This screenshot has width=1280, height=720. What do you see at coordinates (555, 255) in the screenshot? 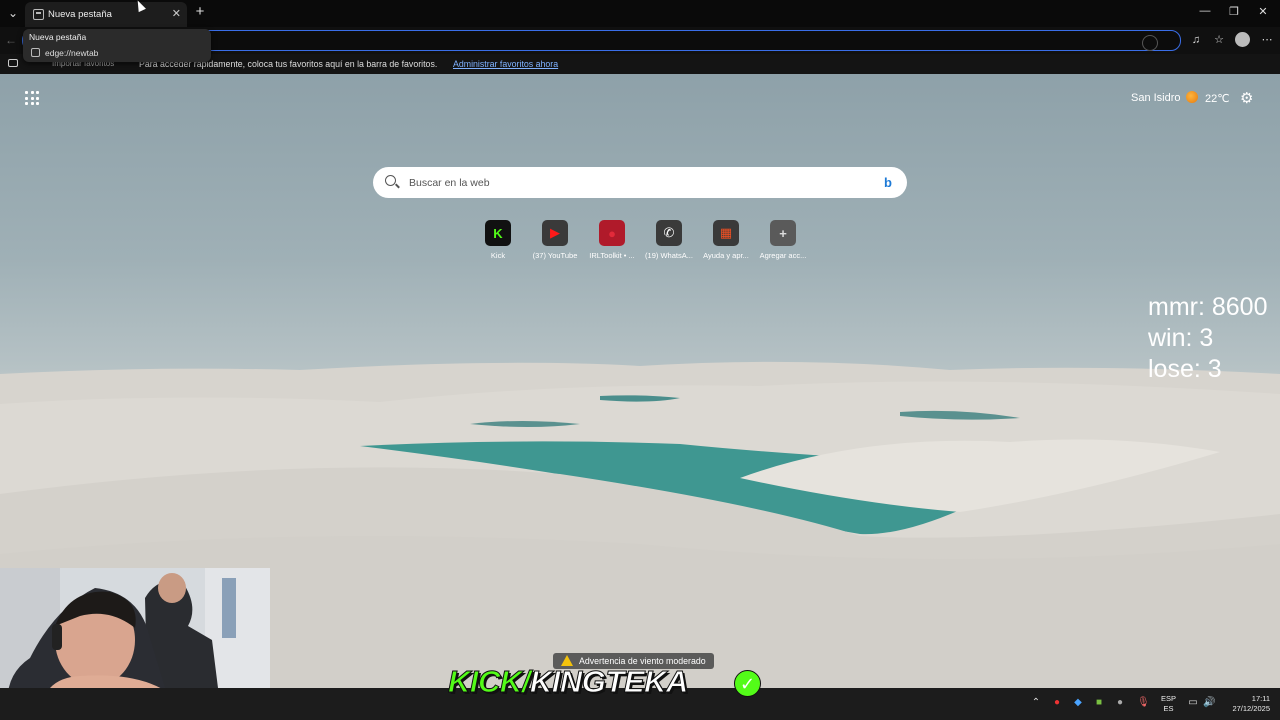
I see `quick-link-label: (37) YouTube` at bounding box center [555, 255].